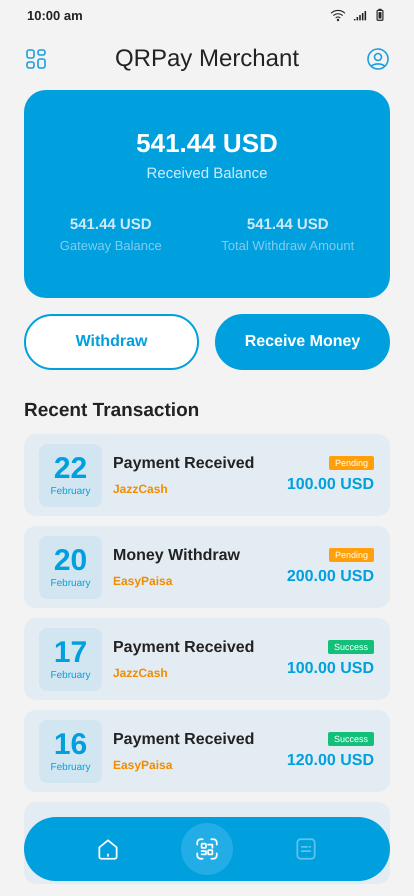  What do you see at coordinates (207, 849) in the screenshot?
I see `qr-scan-icon` at bounding box center [207, 849].